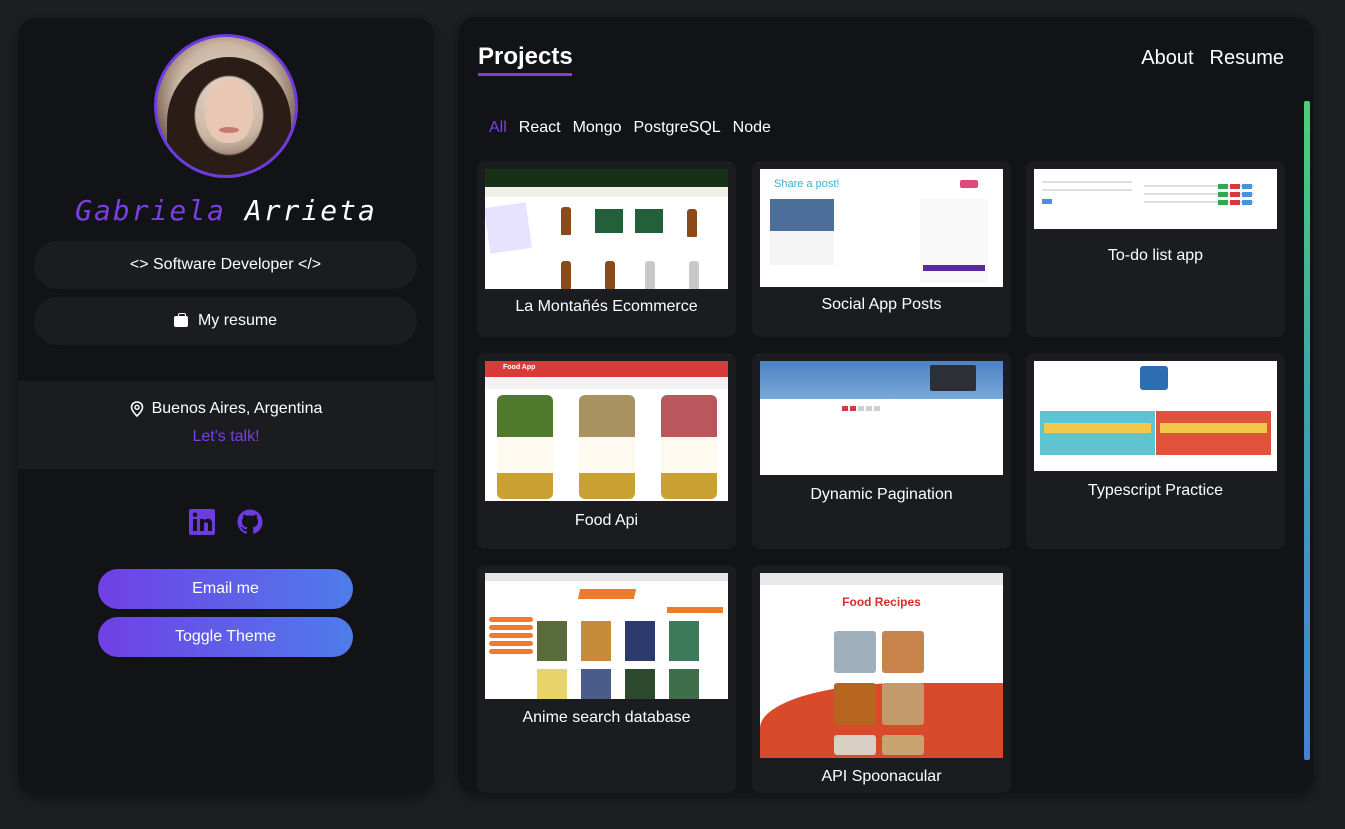 The width and height of the screenshot is (1345, 829). I want to click on filter-node: Node, so click(752, 128).